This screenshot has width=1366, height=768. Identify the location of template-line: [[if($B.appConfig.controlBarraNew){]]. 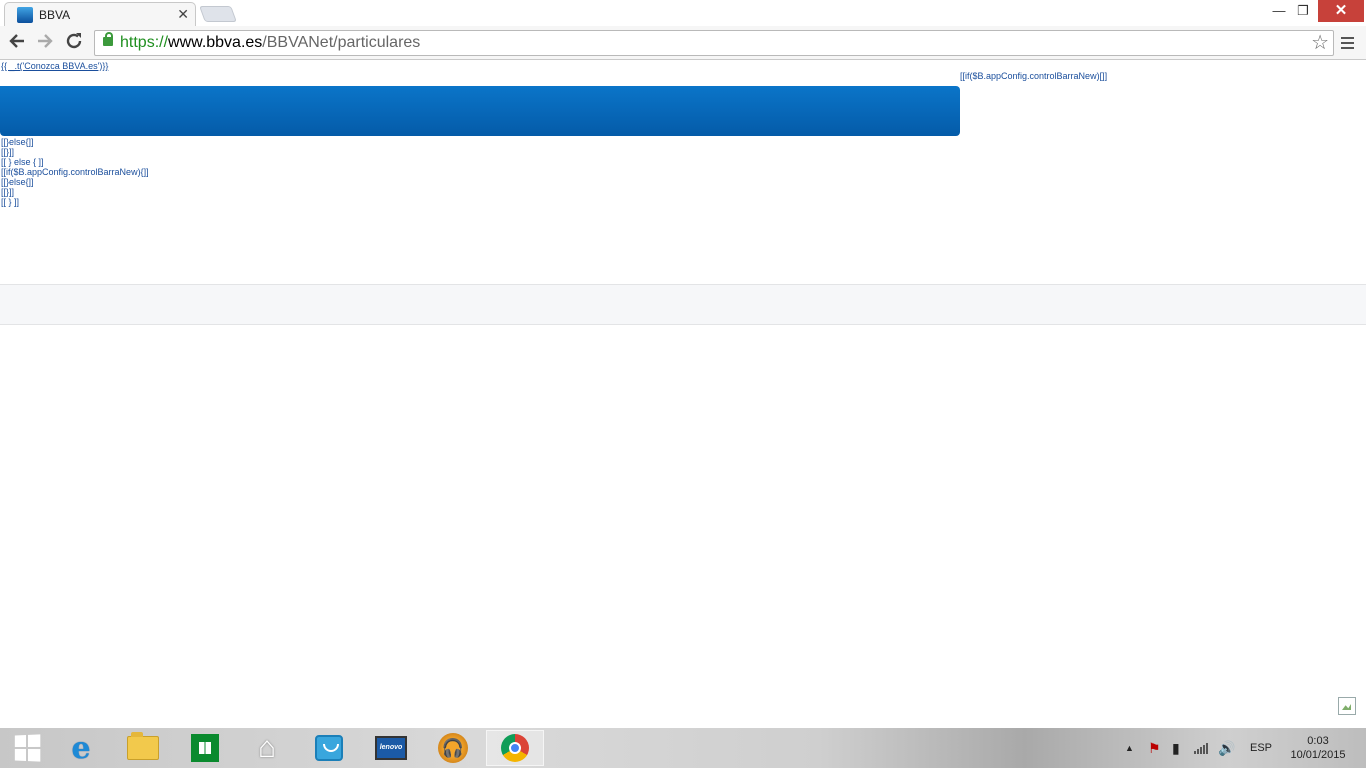
(75, 172).